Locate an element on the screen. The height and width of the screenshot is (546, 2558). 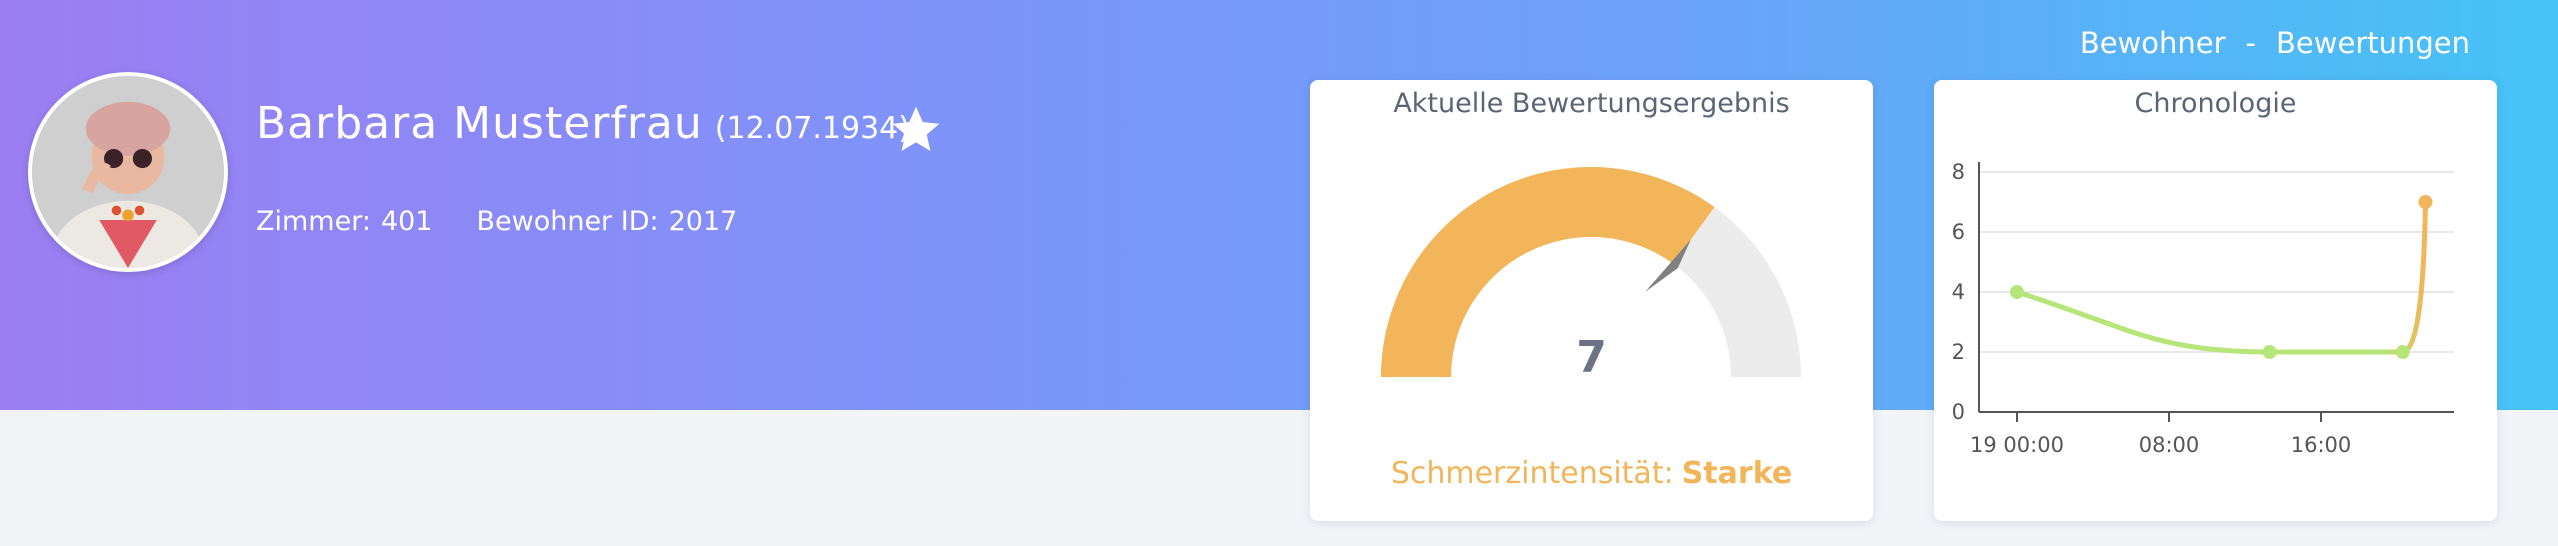
star-icon is located at coordinates (916, 128).